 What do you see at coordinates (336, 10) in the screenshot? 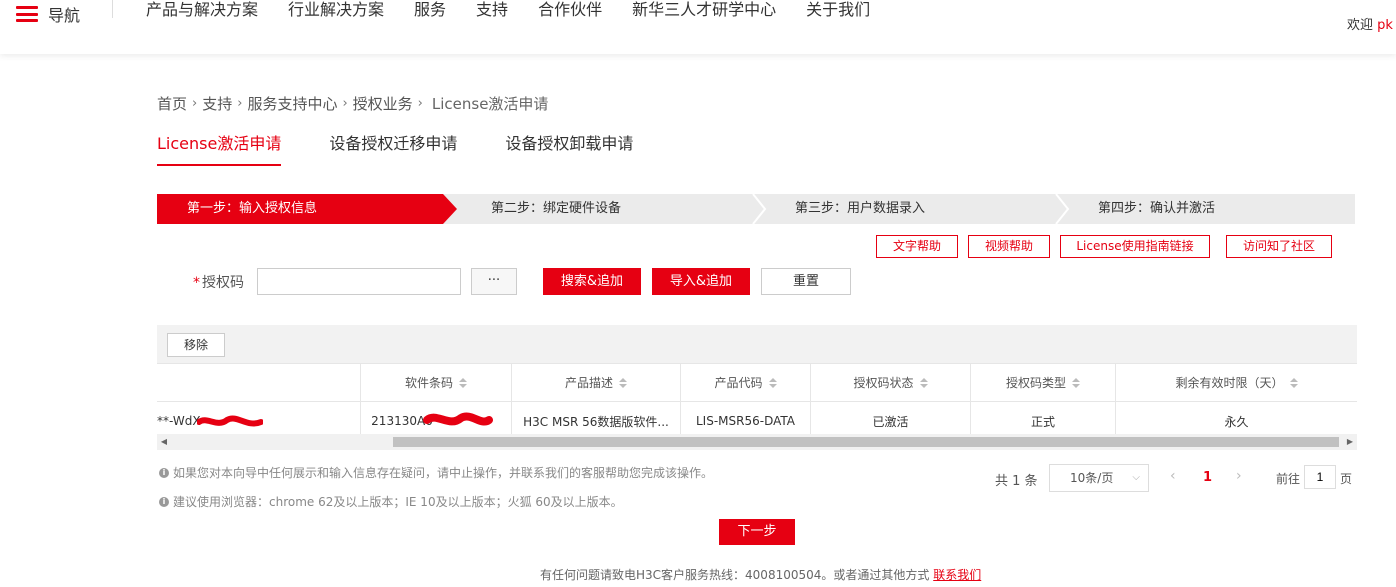
I see `top-nav-item-industry: 行业解决方案` at bounding box center [336, 10].